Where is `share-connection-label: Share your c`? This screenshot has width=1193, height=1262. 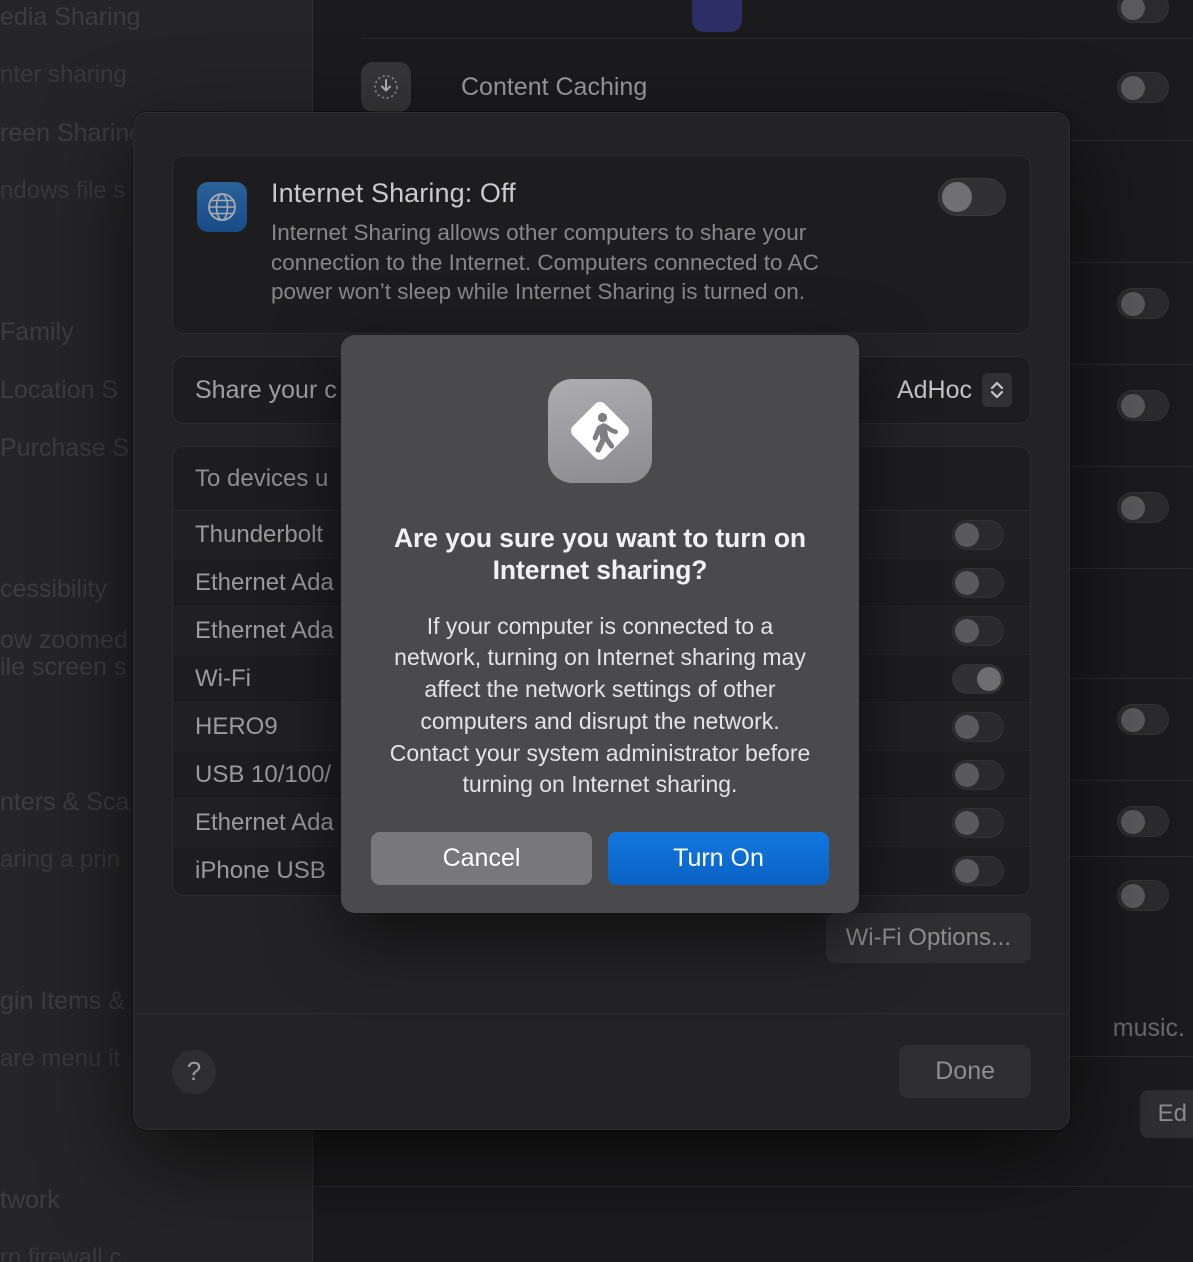 share-connection-label: Share your c is located at coordinates (266, 389).